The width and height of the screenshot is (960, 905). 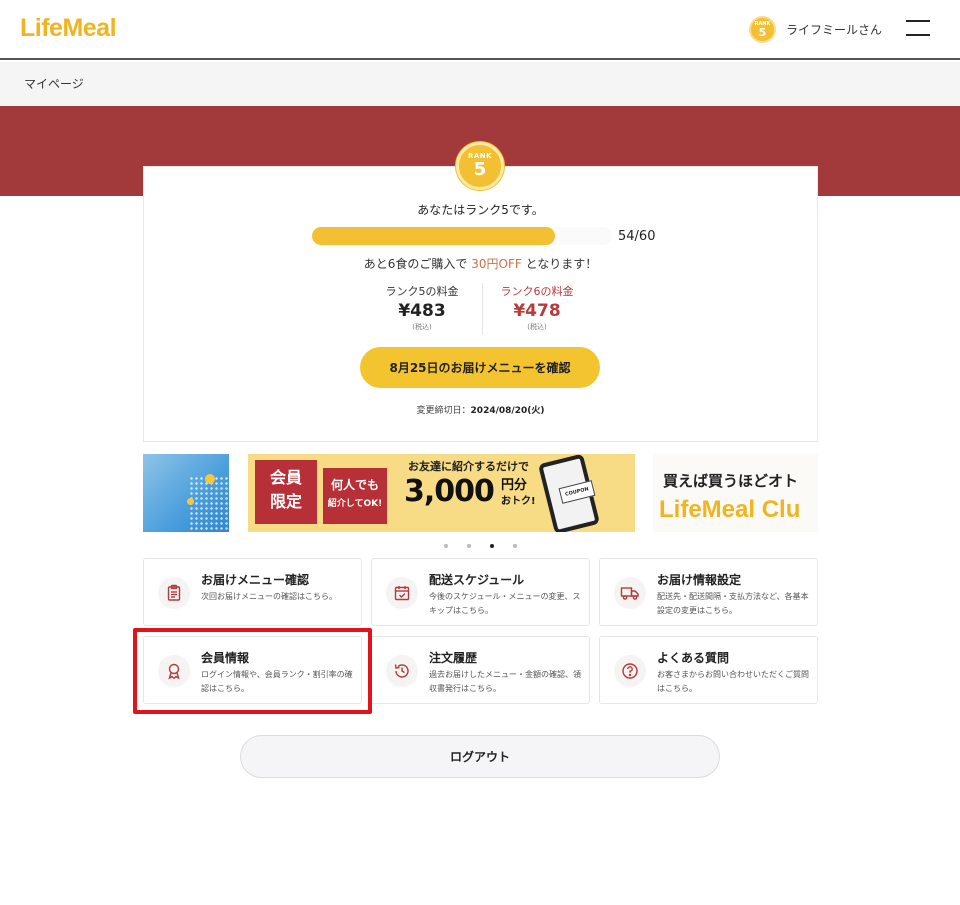 I want to click on clipboard-icon, so click(x=174, y=593).